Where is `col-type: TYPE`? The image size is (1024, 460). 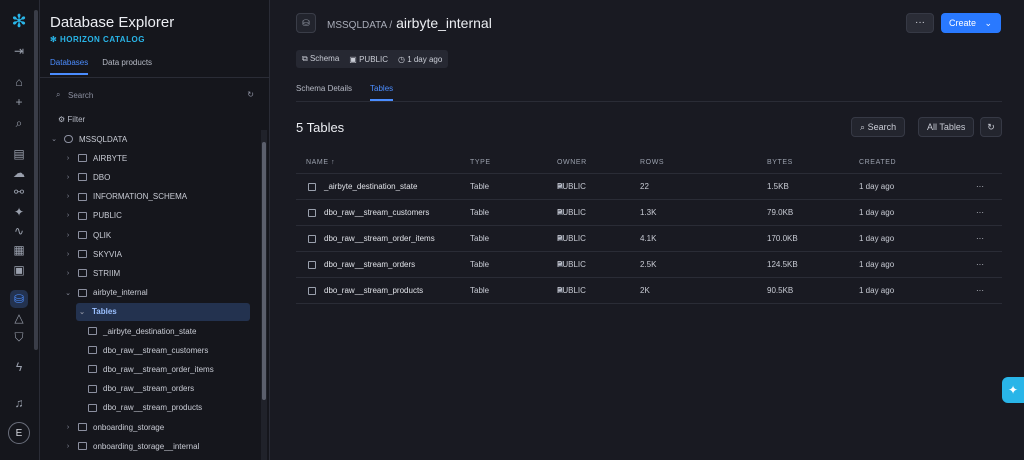 col-type: TYPE is located at coordinates (480, 163).